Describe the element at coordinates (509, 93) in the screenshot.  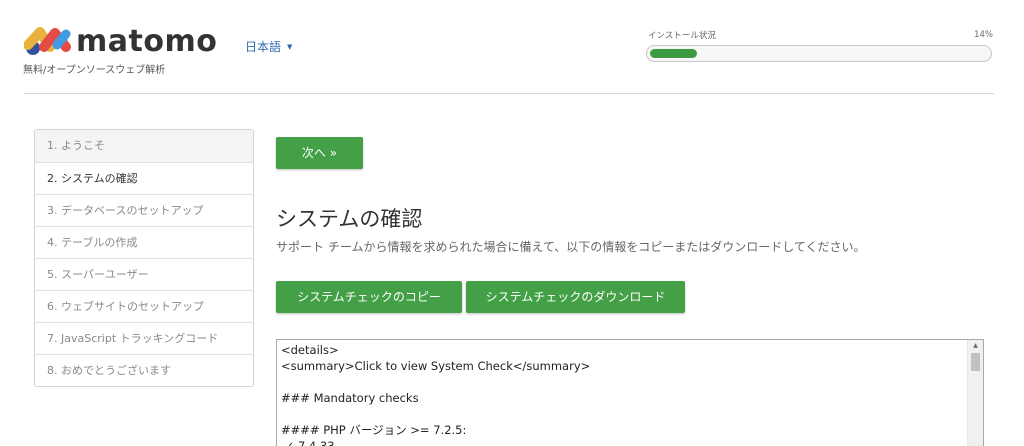
I see `header-divider` at that location.